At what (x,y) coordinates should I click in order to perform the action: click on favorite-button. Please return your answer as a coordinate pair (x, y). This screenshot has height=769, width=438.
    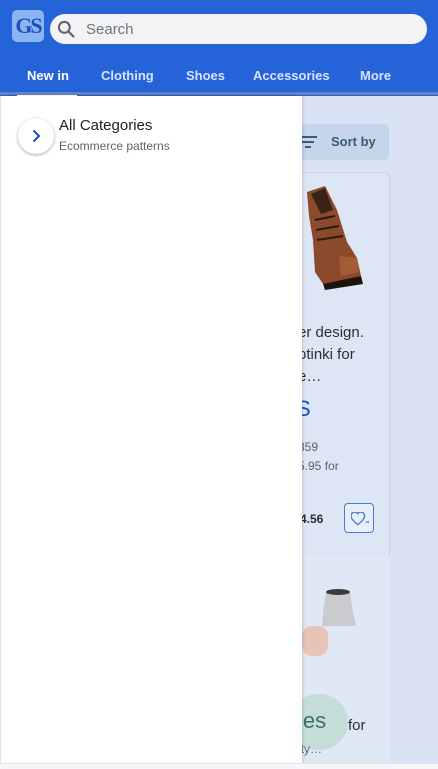
    Looking at the image, I should click on (359, 518).